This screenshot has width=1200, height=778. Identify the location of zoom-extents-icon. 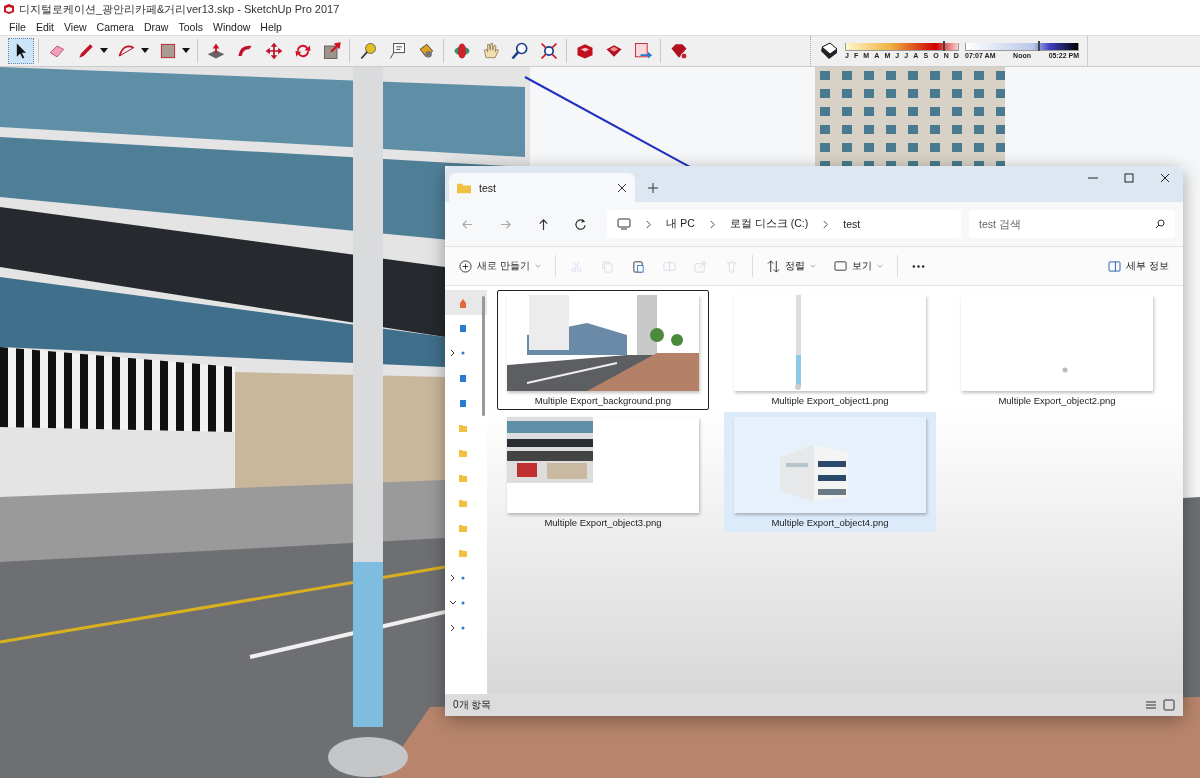
(548, 51).